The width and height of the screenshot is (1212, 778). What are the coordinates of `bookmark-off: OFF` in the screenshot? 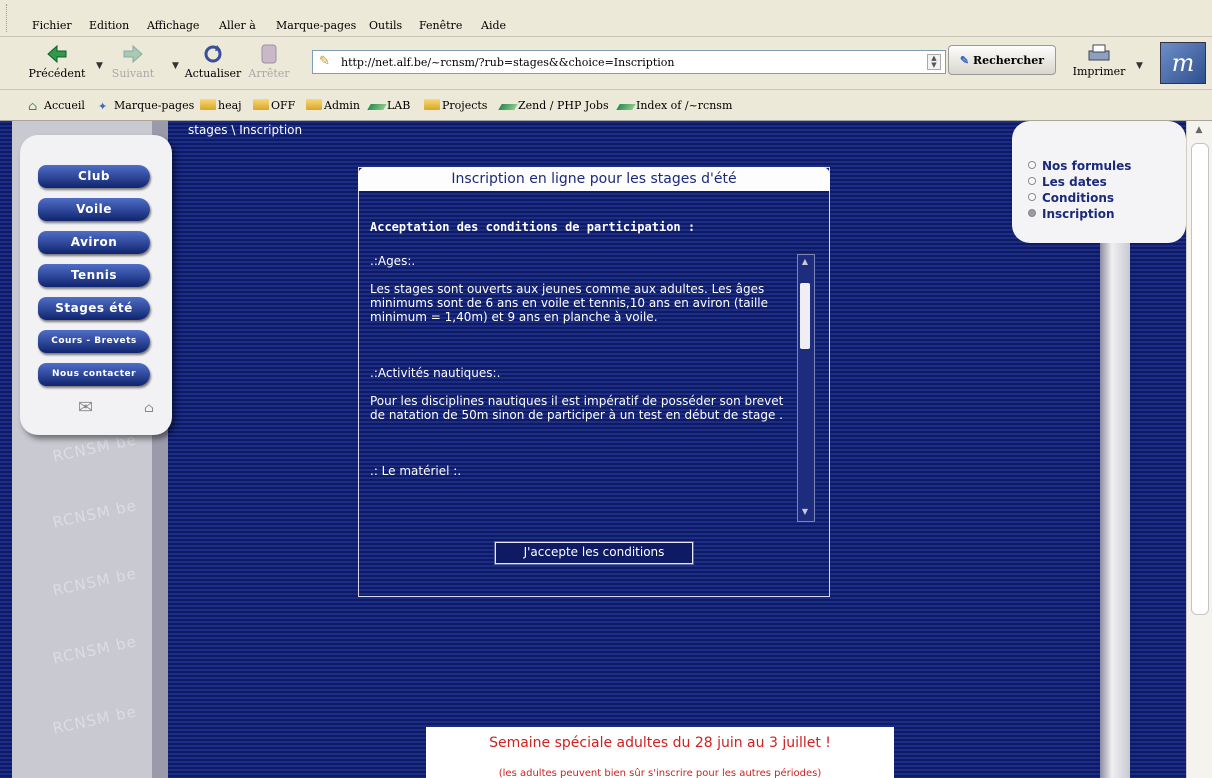 It's located at (274, 105).